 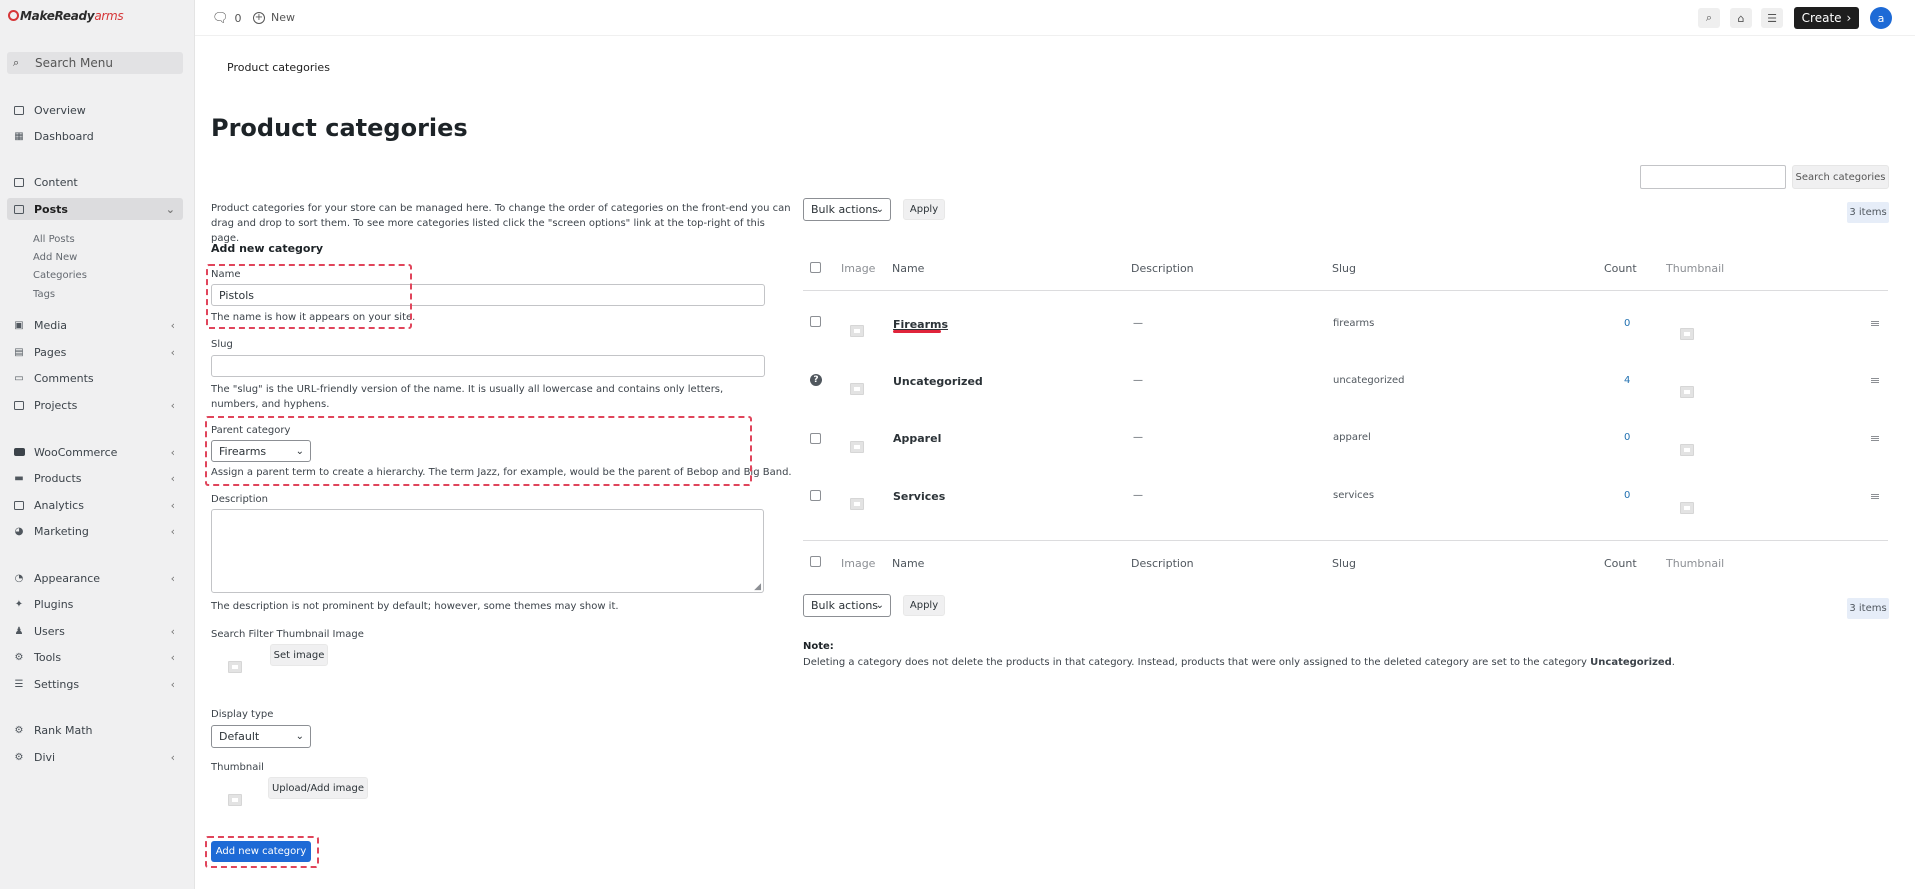 What do you see at coordinates (109, 16) in the screenshot?
I see `logo-text-accent: arms` at bounding box center [109, 16].